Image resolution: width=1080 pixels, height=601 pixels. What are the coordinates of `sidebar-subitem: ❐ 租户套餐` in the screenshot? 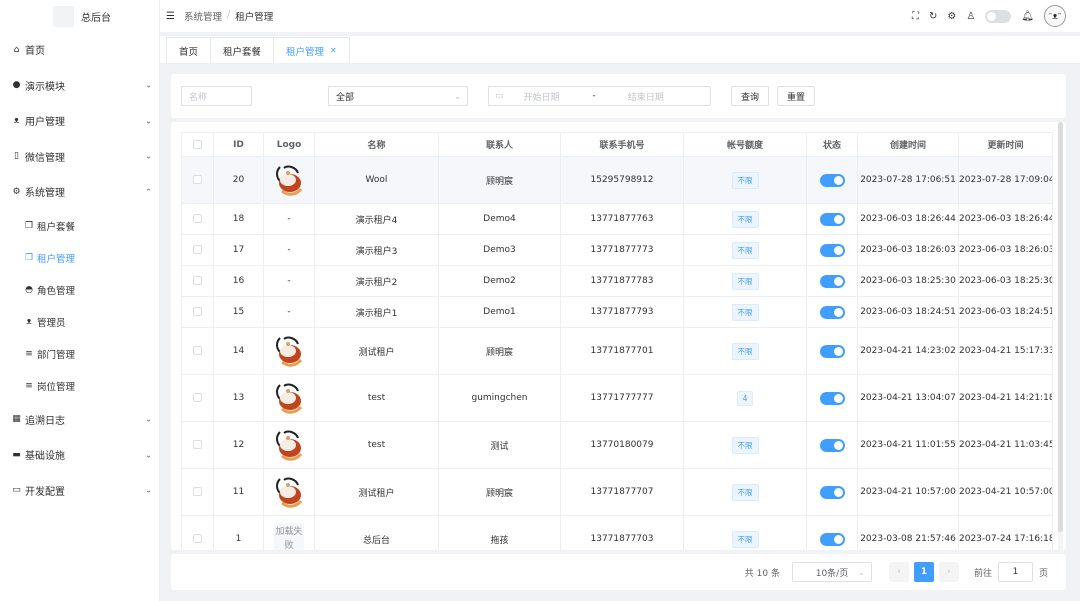 It's located at (79, 226).